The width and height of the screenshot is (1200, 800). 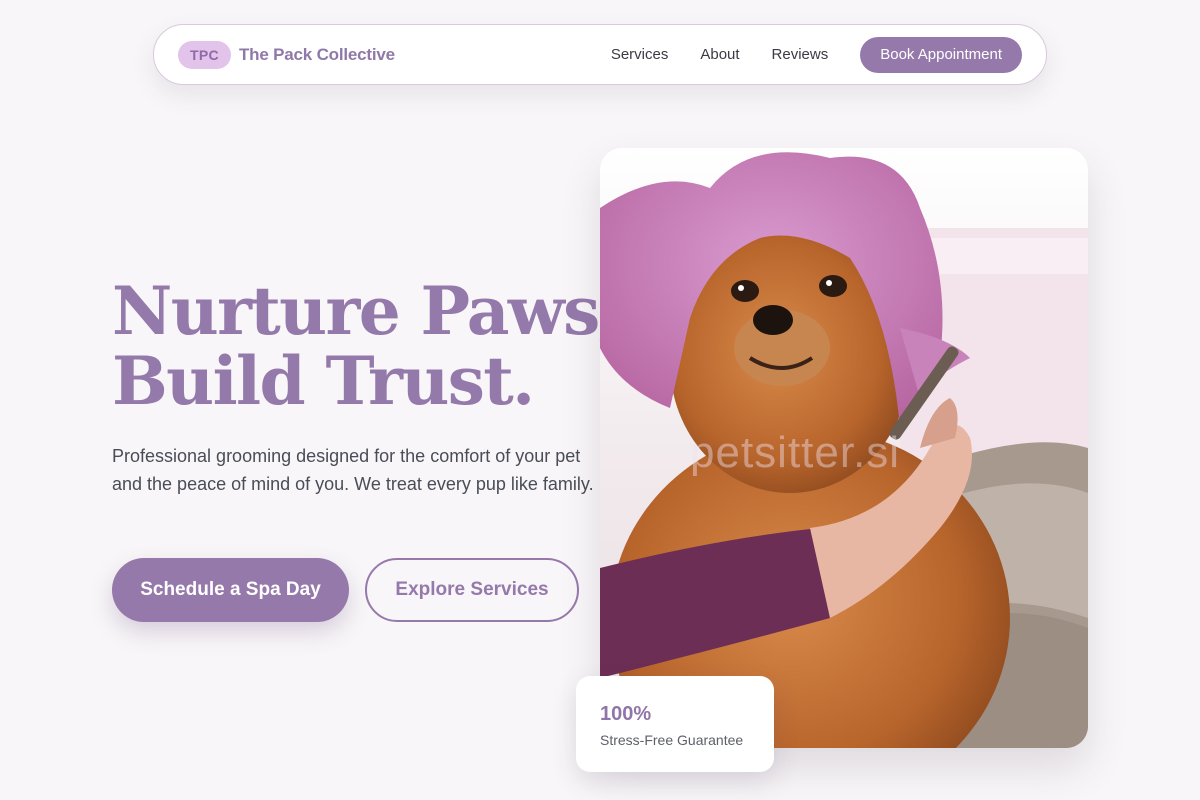 What do you see at coordinates (719, 54) in the screenshot?
I see `nav-link-about: About` at bounding box center [719, 54].